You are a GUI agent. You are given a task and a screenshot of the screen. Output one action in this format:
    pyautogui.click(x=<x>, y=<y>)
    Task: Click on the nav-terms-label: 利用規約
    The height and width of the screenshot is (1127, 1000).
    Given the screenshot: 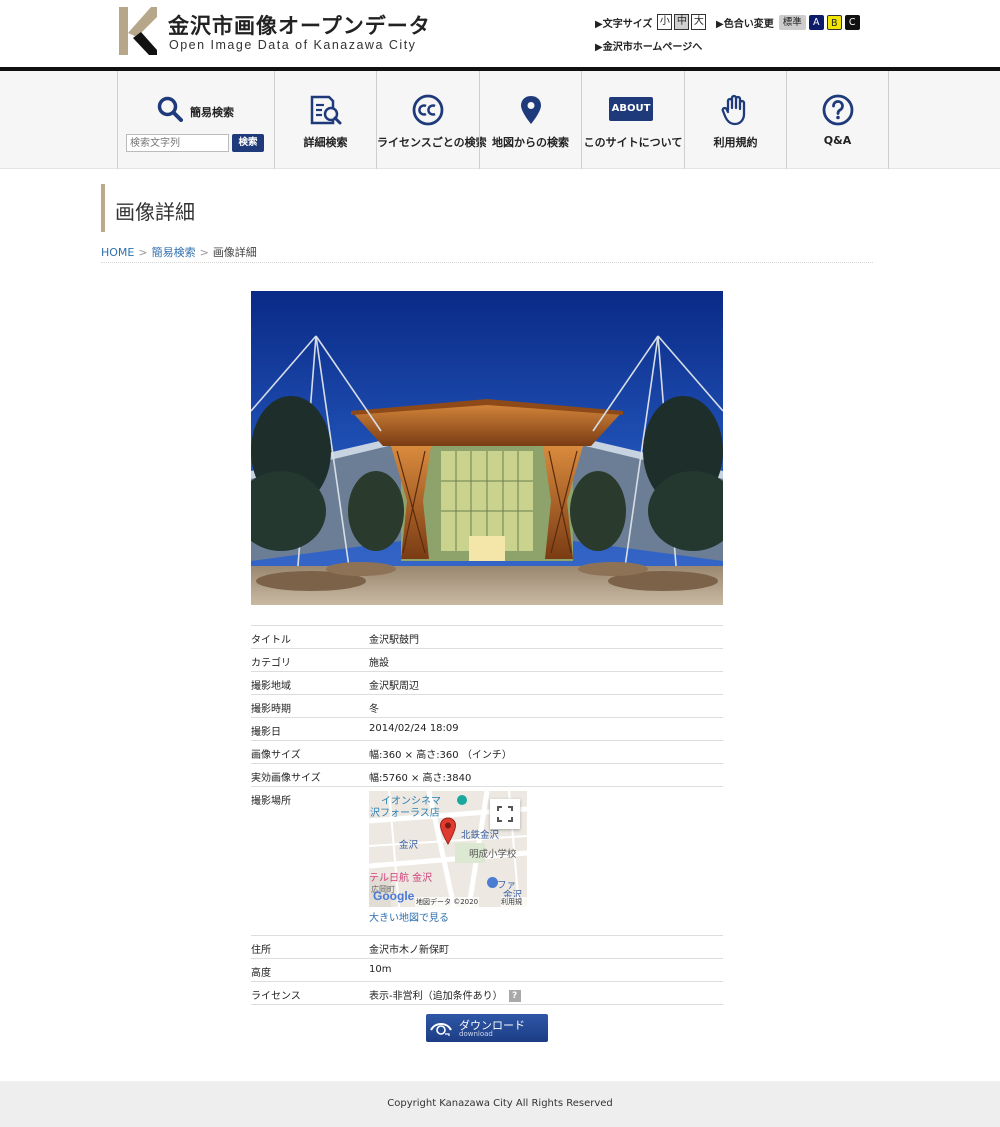 What is the action you would take?
    pyautogui.click(x=735, y=142)
    